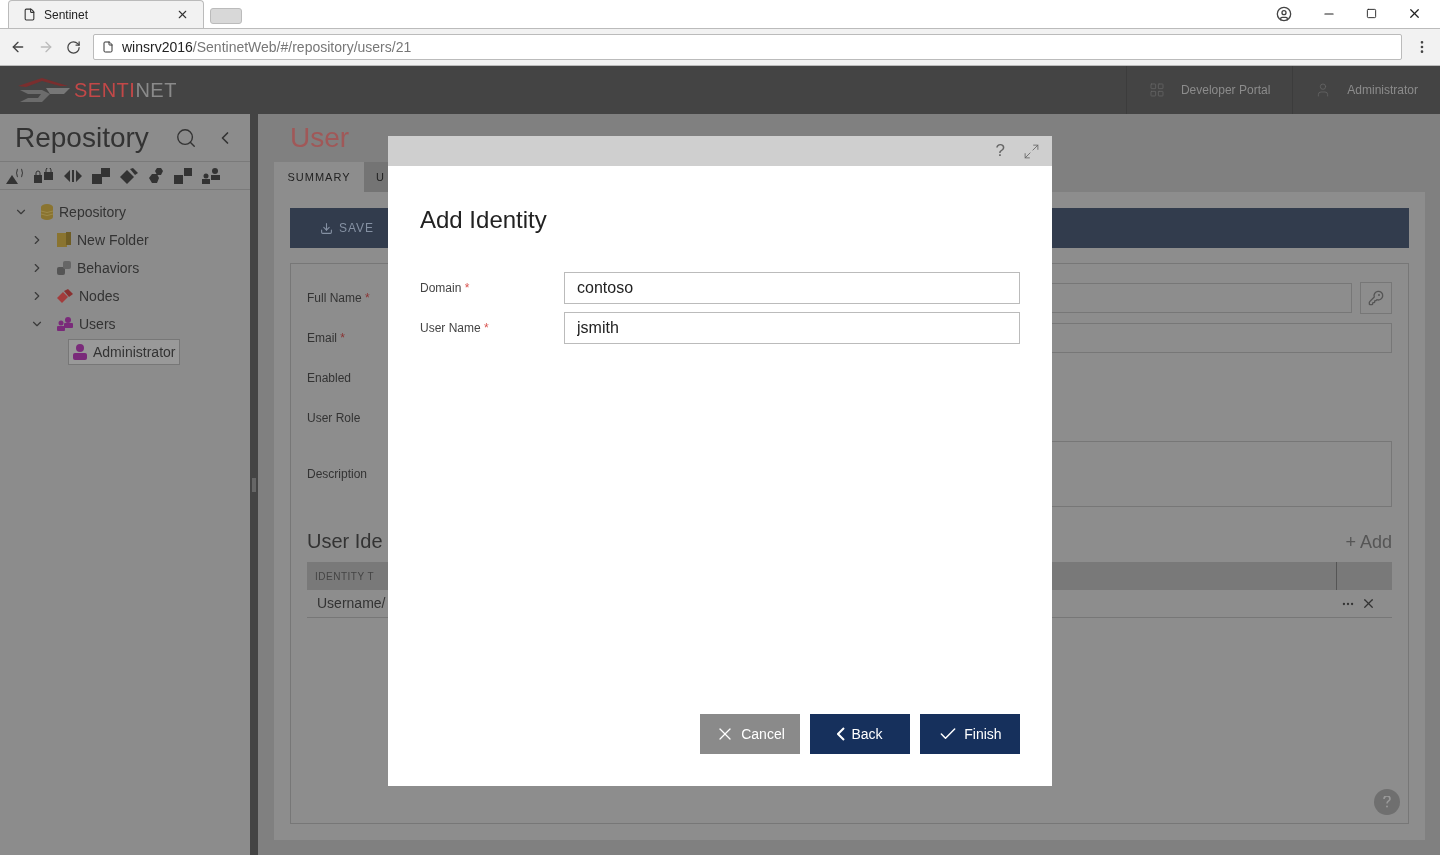  What do you see at coordinates (64, 240) in the screenshot?
I see `folder-icon` at bounding box center [64, 240].